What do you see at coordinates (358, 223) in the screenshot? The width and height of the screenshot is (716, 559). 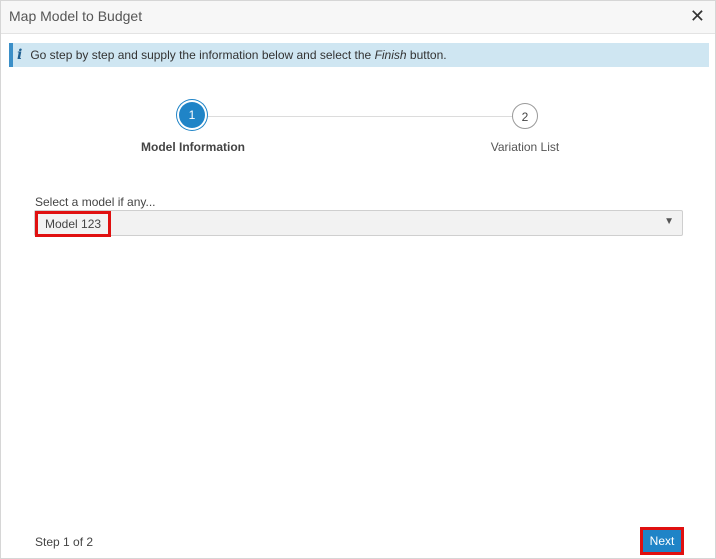 I see `model-select-dropdown: Model 123 ▼` at bounding box center [358, 223].